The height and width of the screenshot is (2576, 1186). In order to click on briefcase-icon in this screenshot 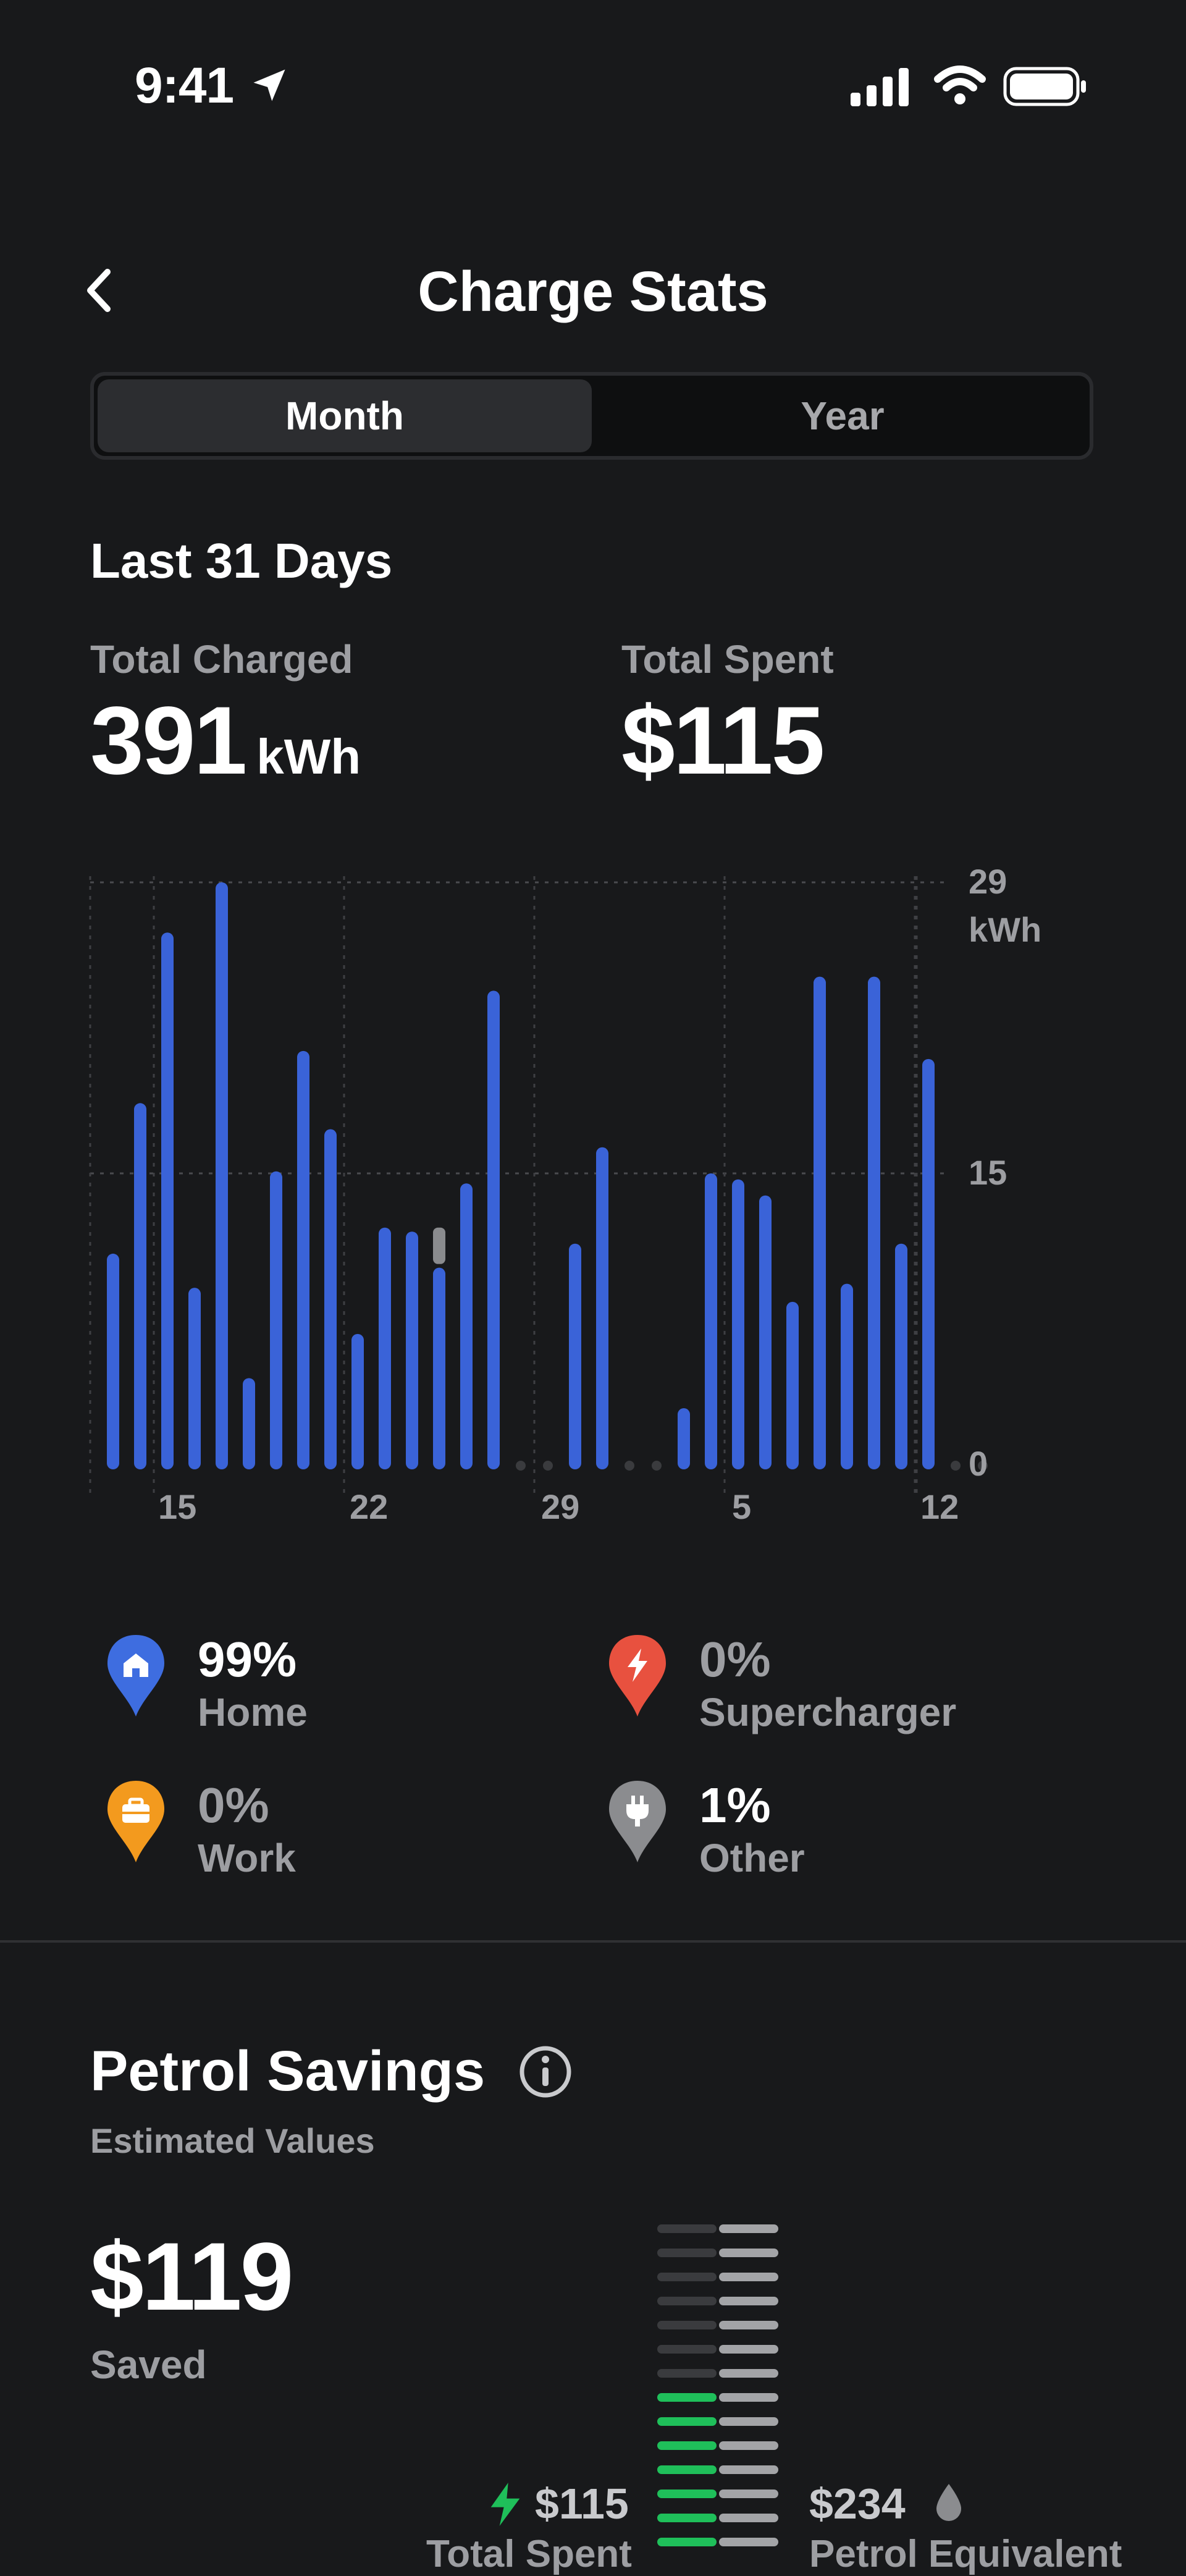, I will do `click(135, 1821)`.